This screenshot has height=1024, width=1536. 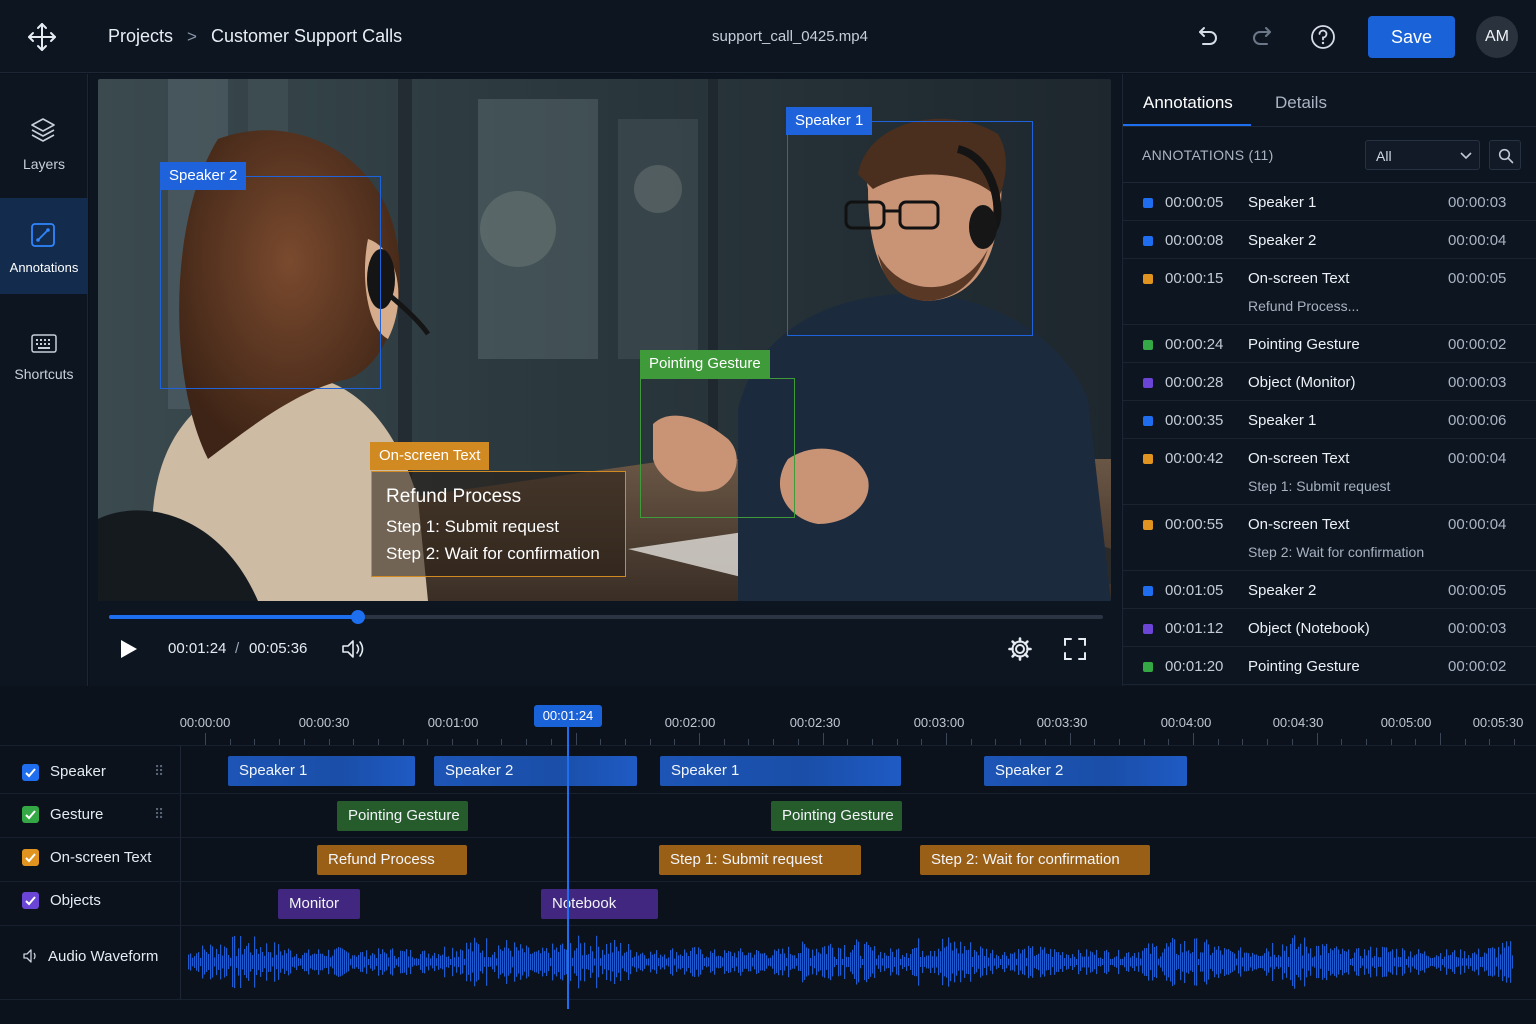 What do you see at coordinates (30, 772) in the screenshot?
I see `track-checkbox-speaker` at bounding box center [30, 772].